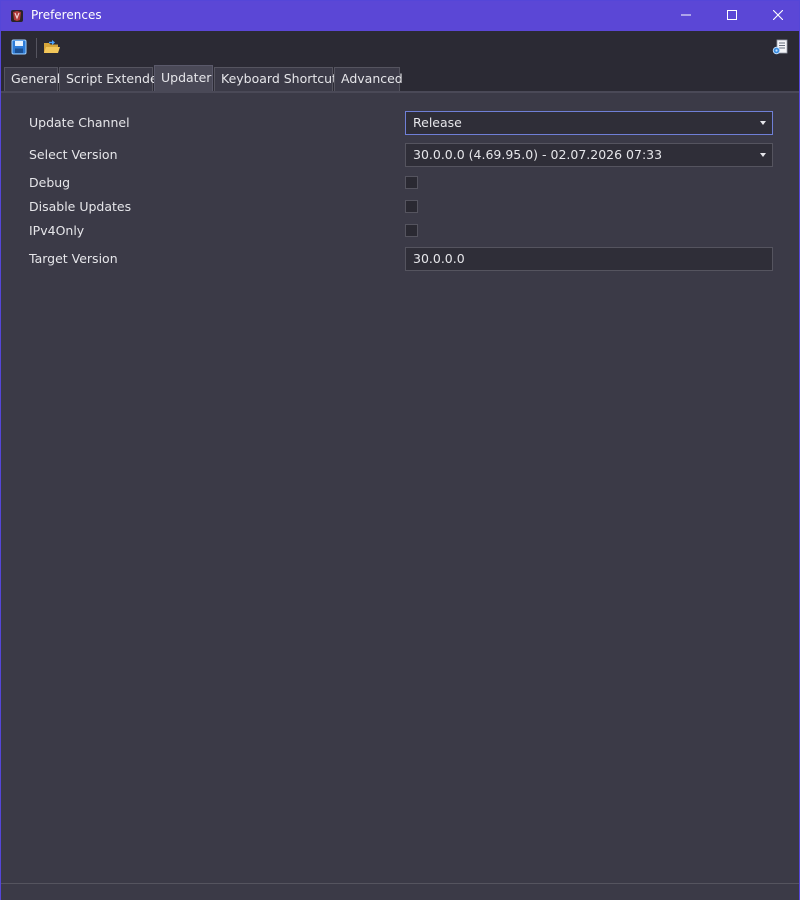 The height and width of the screenshot is (900, 800). I want to click on close-button, so click(777, 16).